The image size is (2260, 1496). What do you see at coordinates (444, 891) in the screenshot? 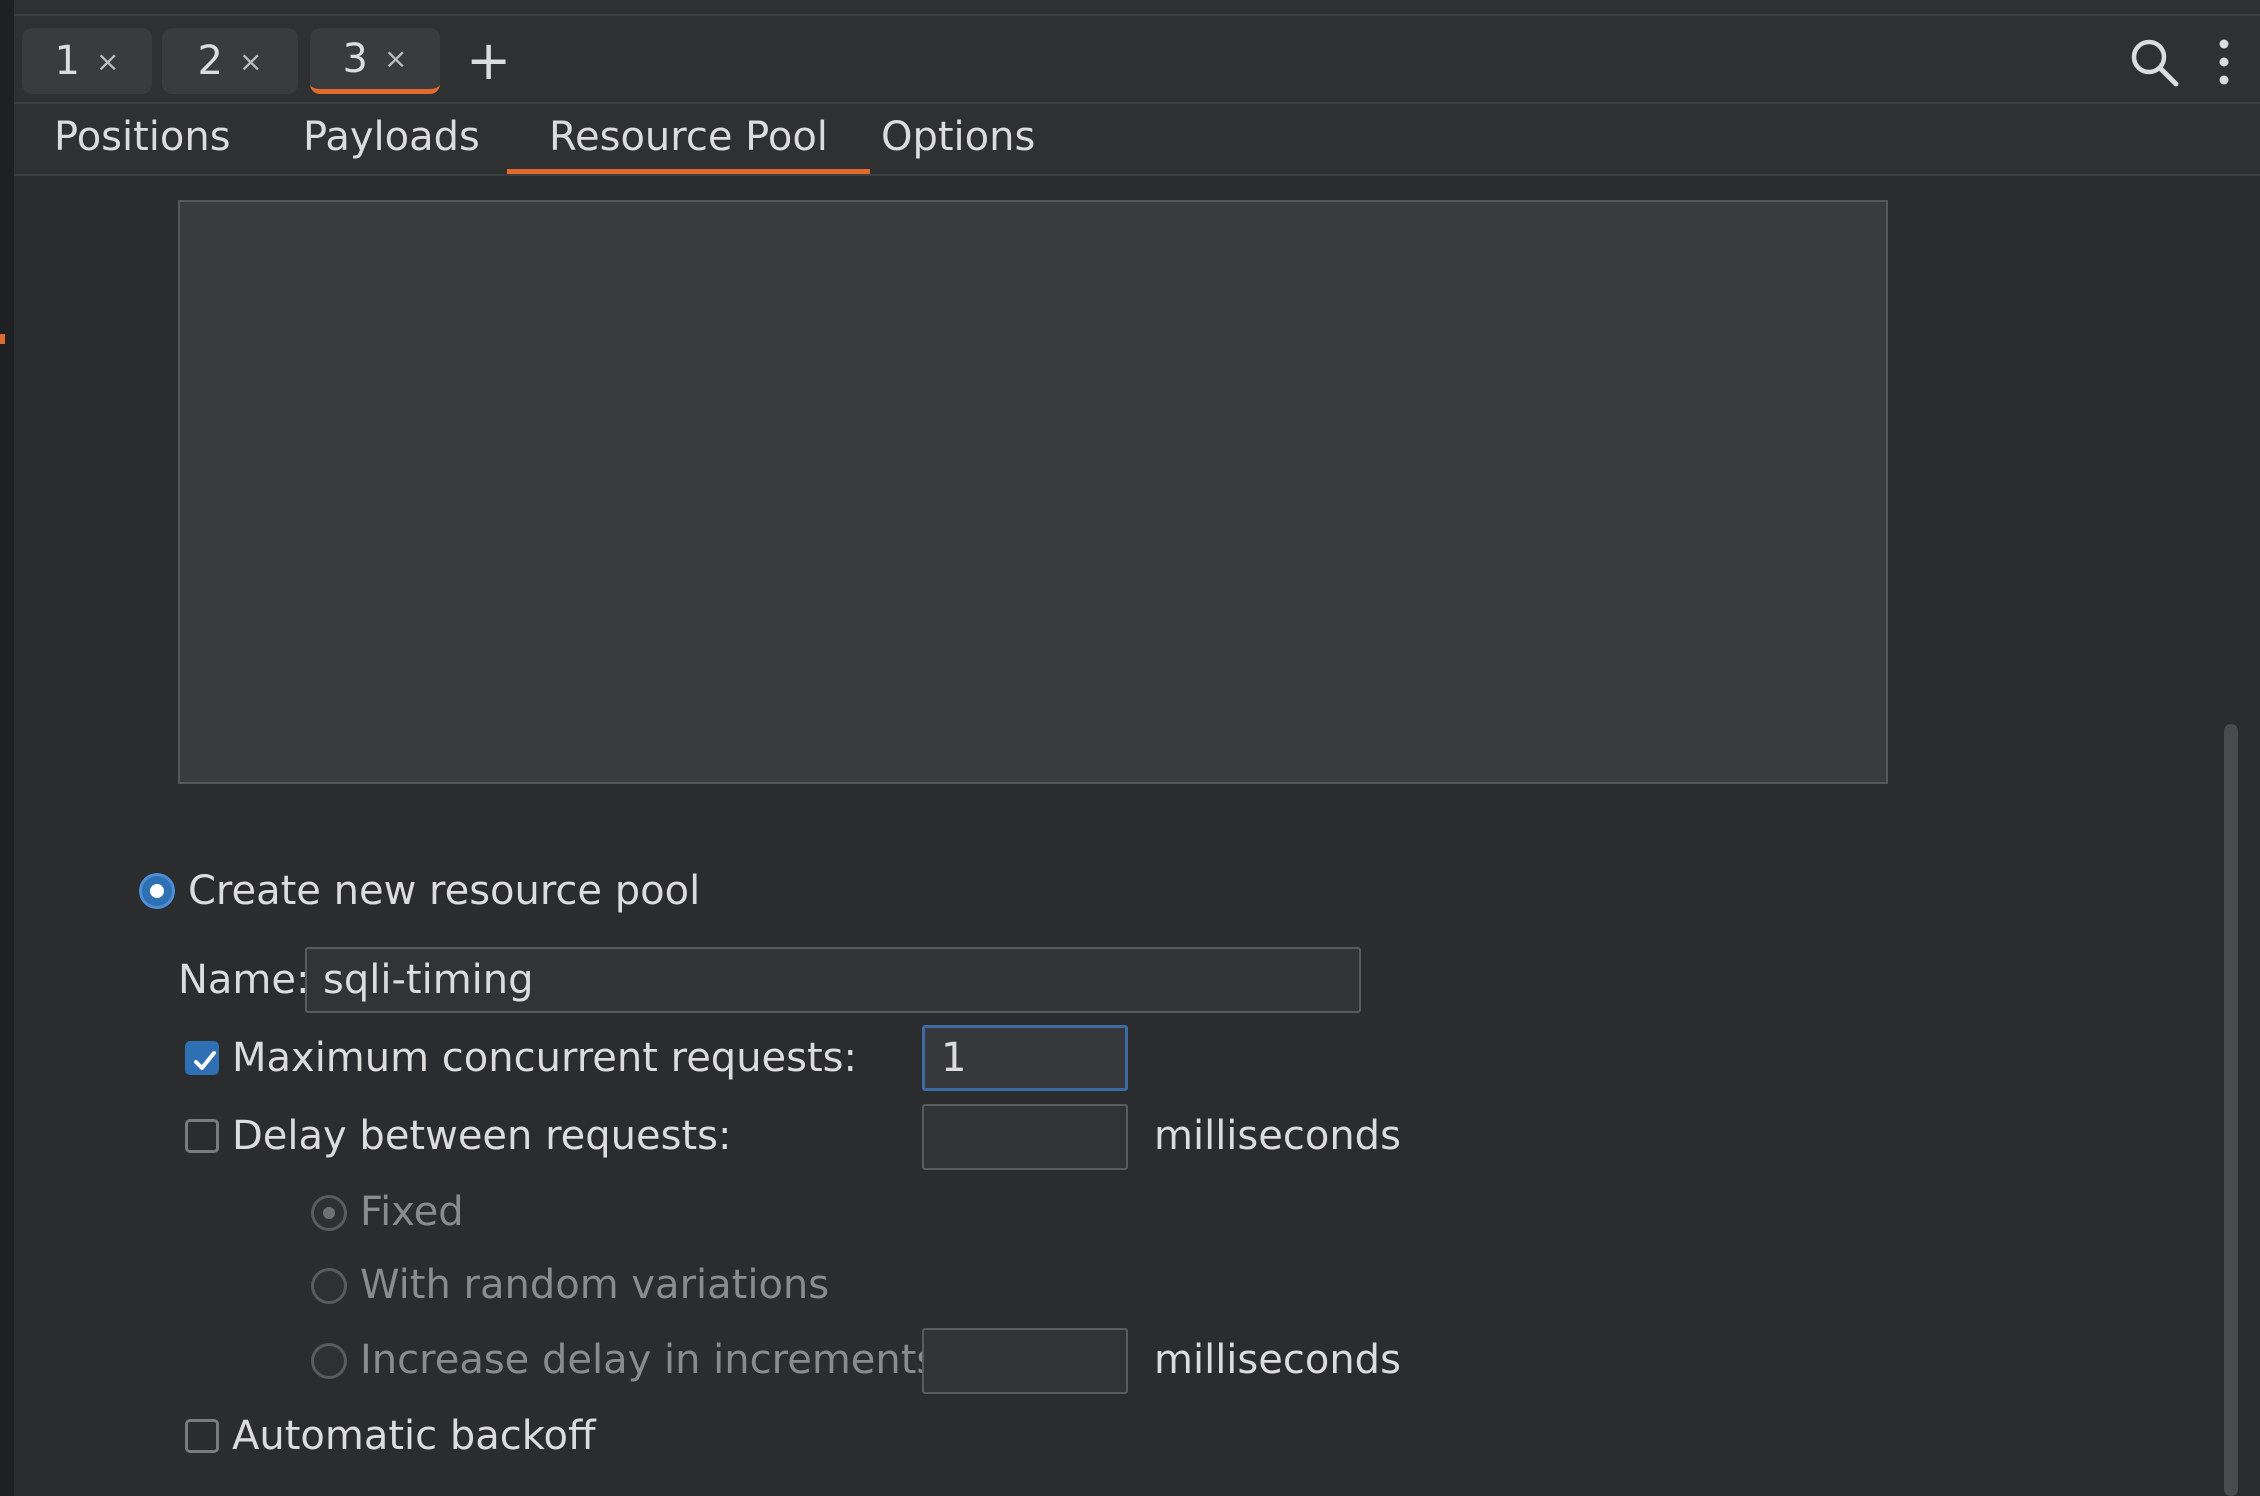
I see `create-new-pool-label: Create new resource pool` at bounding box center [444, 891].